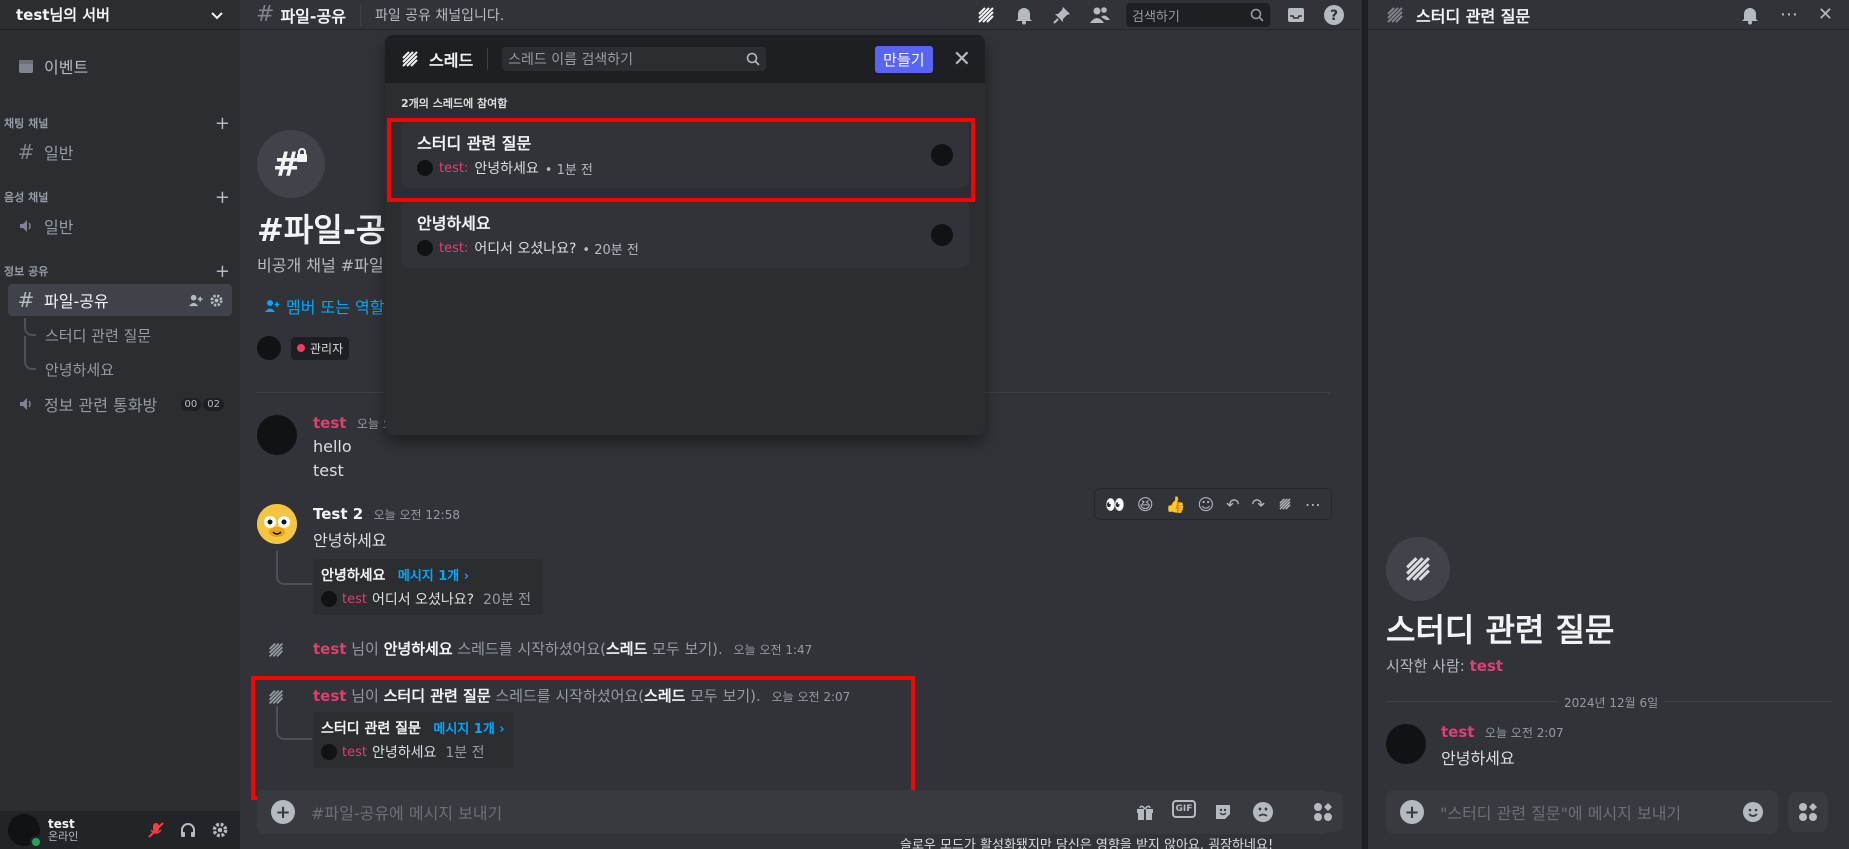 The image size is (1849, 849). I want to click on add-reaction-icon: ☺, so click(1205, 504).